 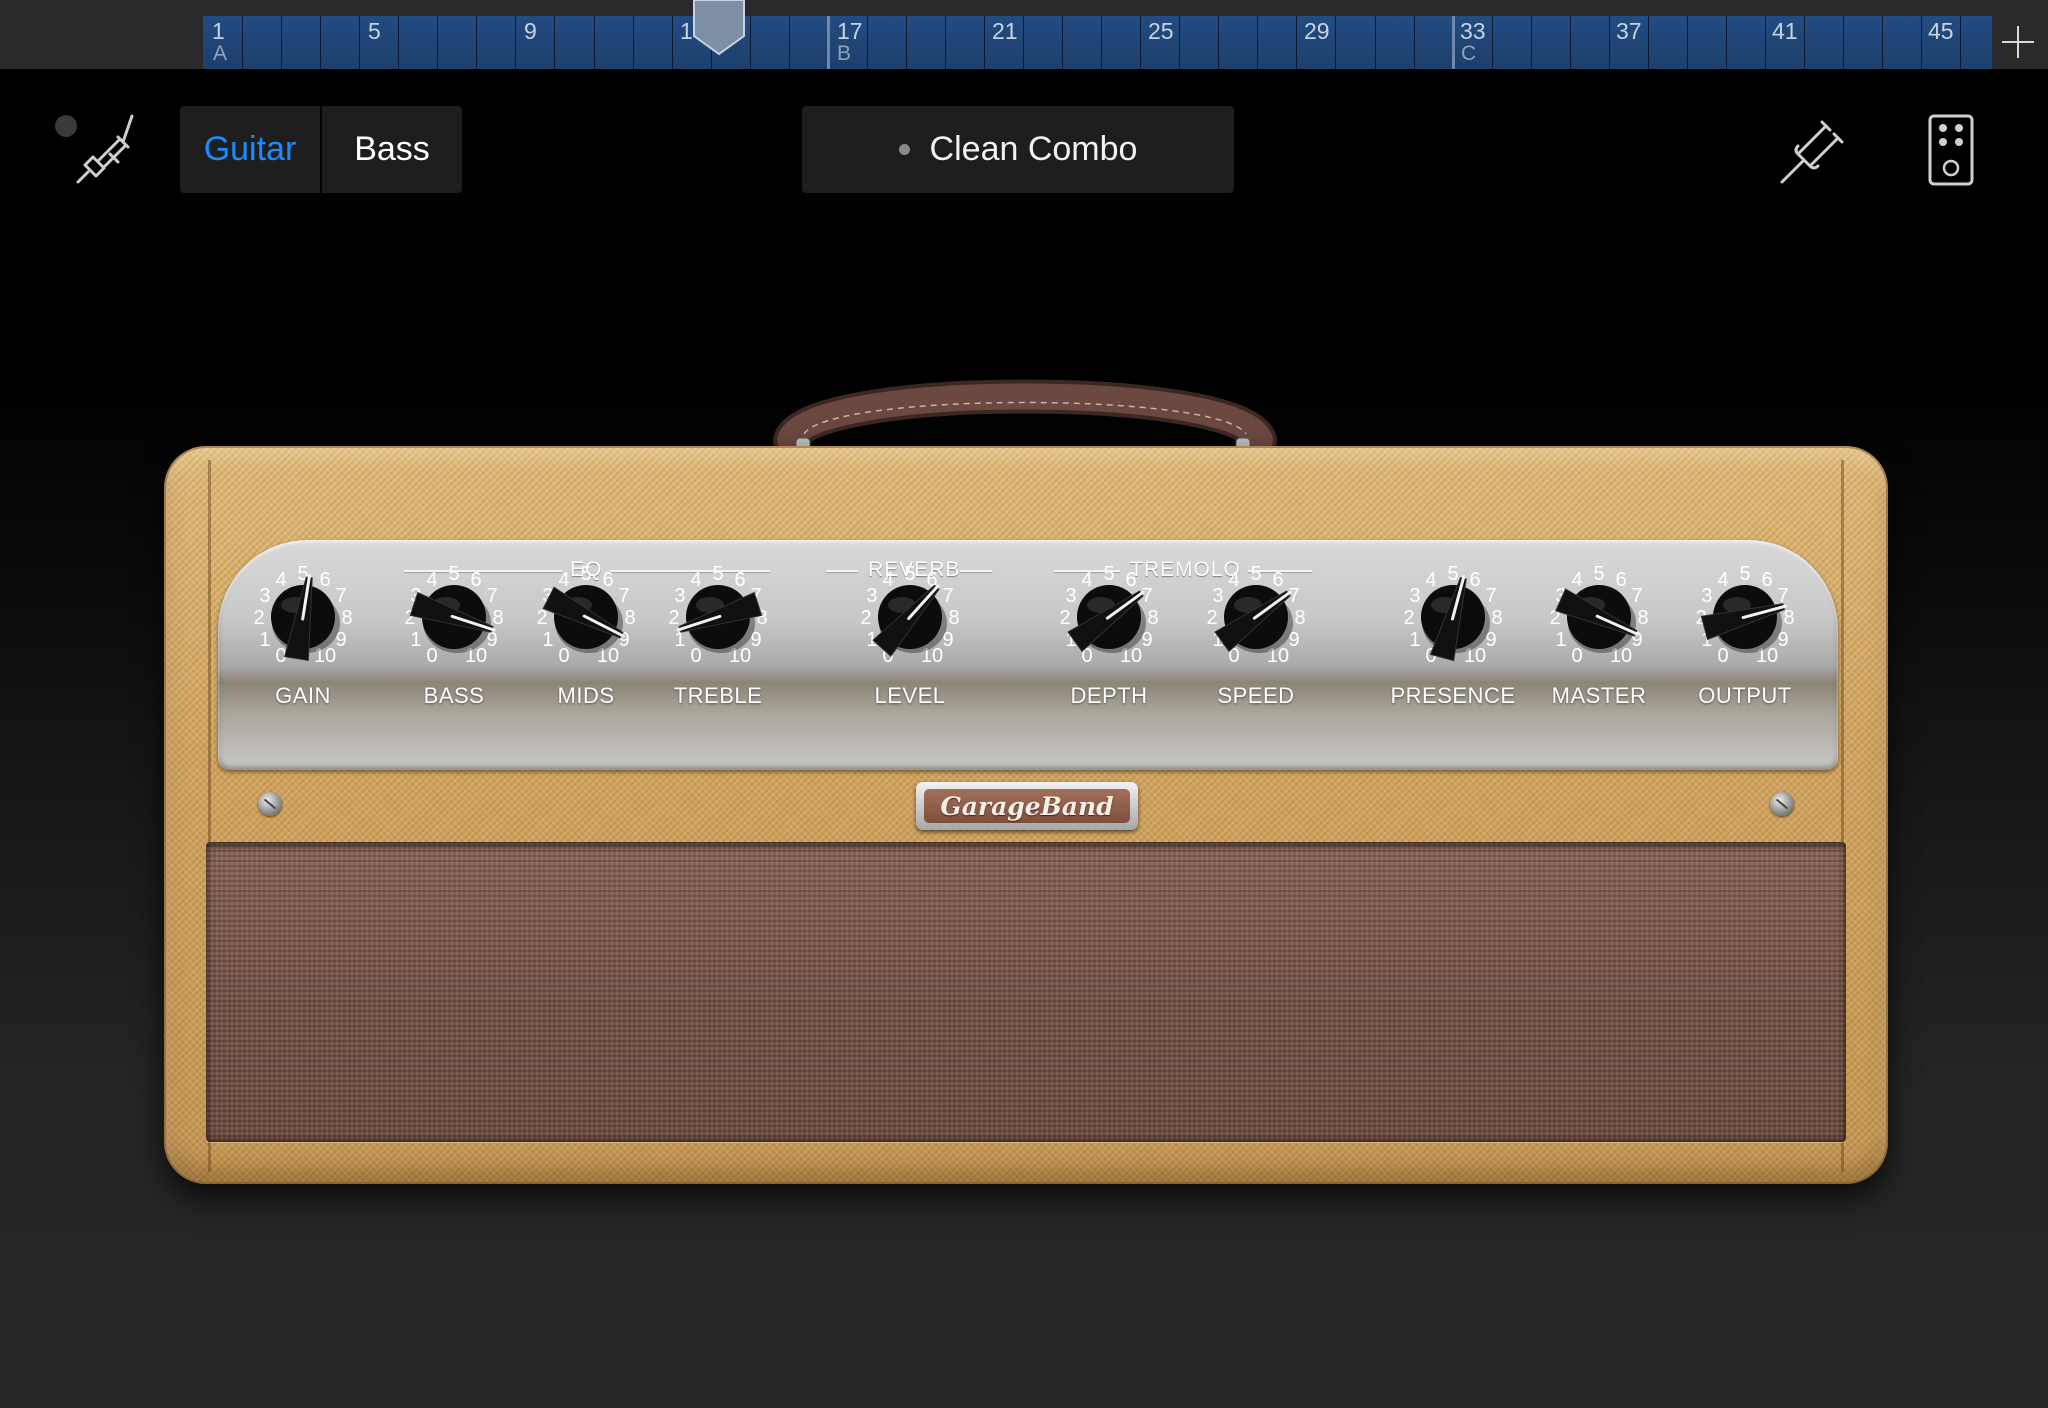 I want to click on instrument-segmented-control: Guitar Bass, so click(x=321, y=149).